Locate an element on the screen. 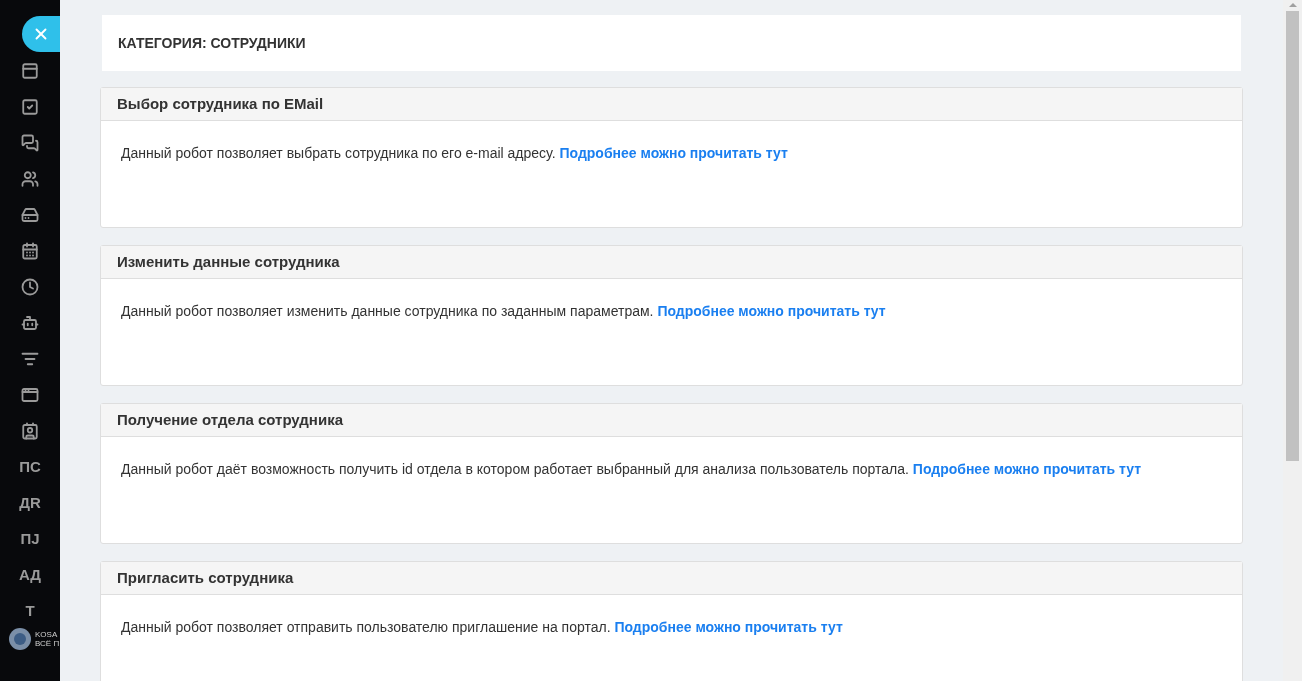 This screenshot has height=681, width=1302. users-icon is located at coordinates (30, 179).